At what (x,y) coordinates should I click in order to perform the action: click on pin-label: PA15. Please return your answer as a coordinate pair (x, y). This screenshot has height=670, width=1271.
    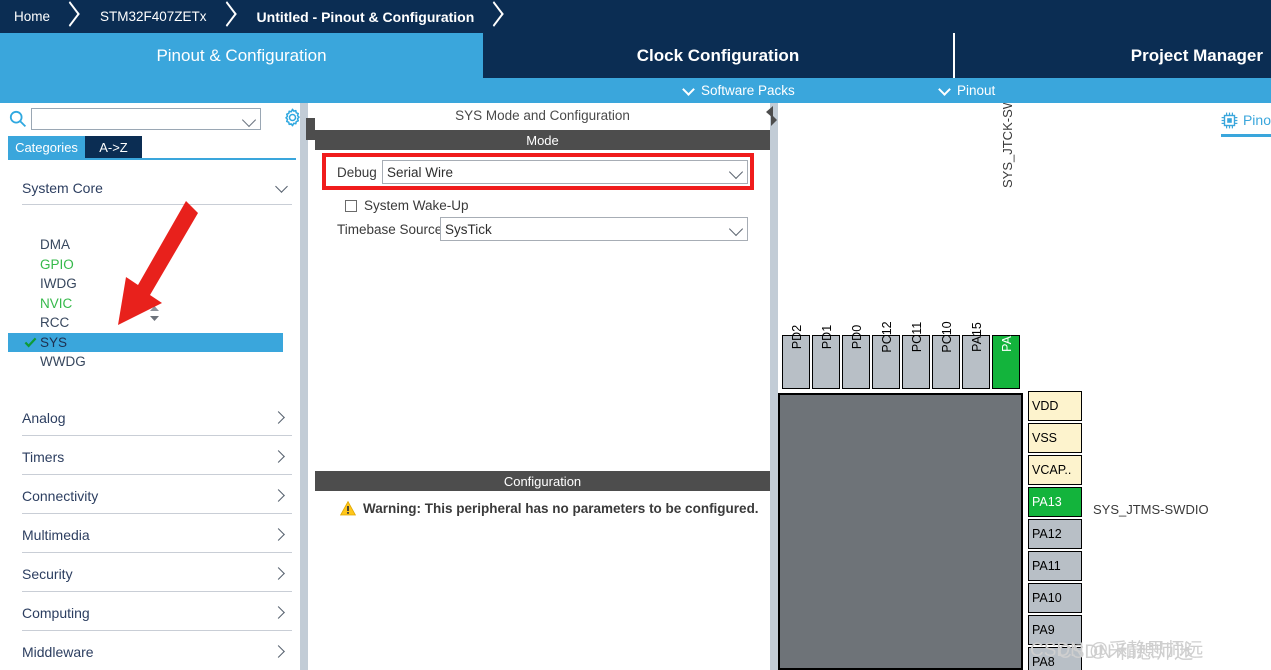
    Looking at the image, I should click on (977, 337).